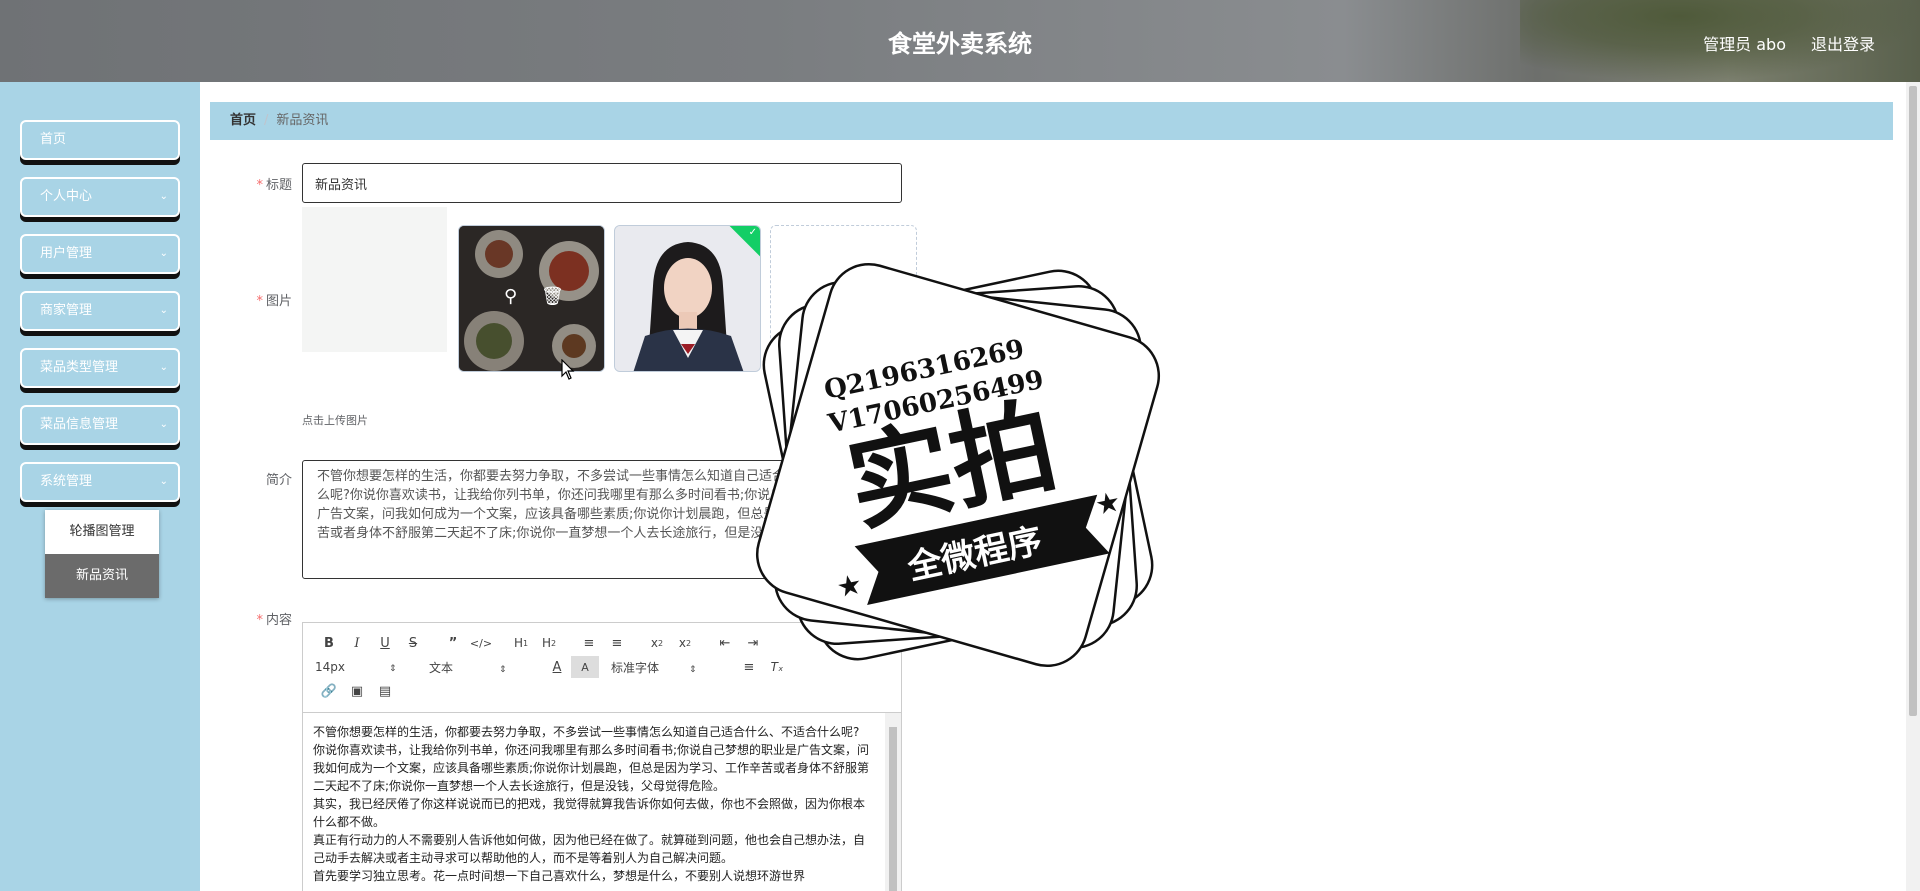 The width and height of the screenshot is (1920, 891). What do you see at coordinates (557, 667) in the screenshot?
I see `font-color-icon: A` at bounding box center [557, 667].